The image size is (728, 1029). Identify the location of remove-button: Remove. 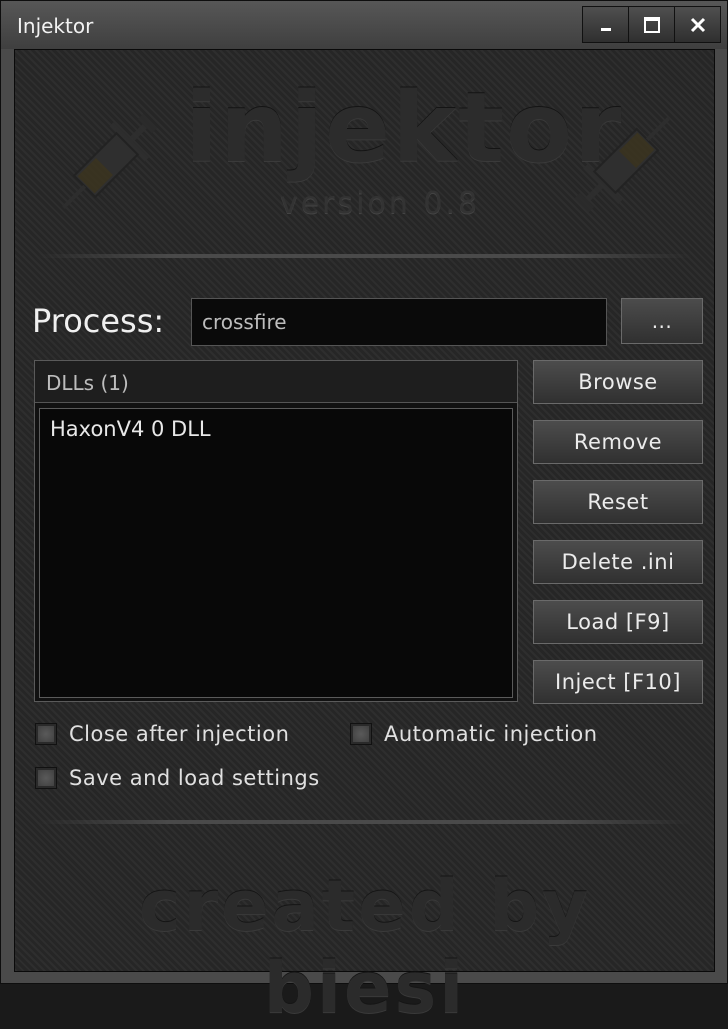
(618, 442).